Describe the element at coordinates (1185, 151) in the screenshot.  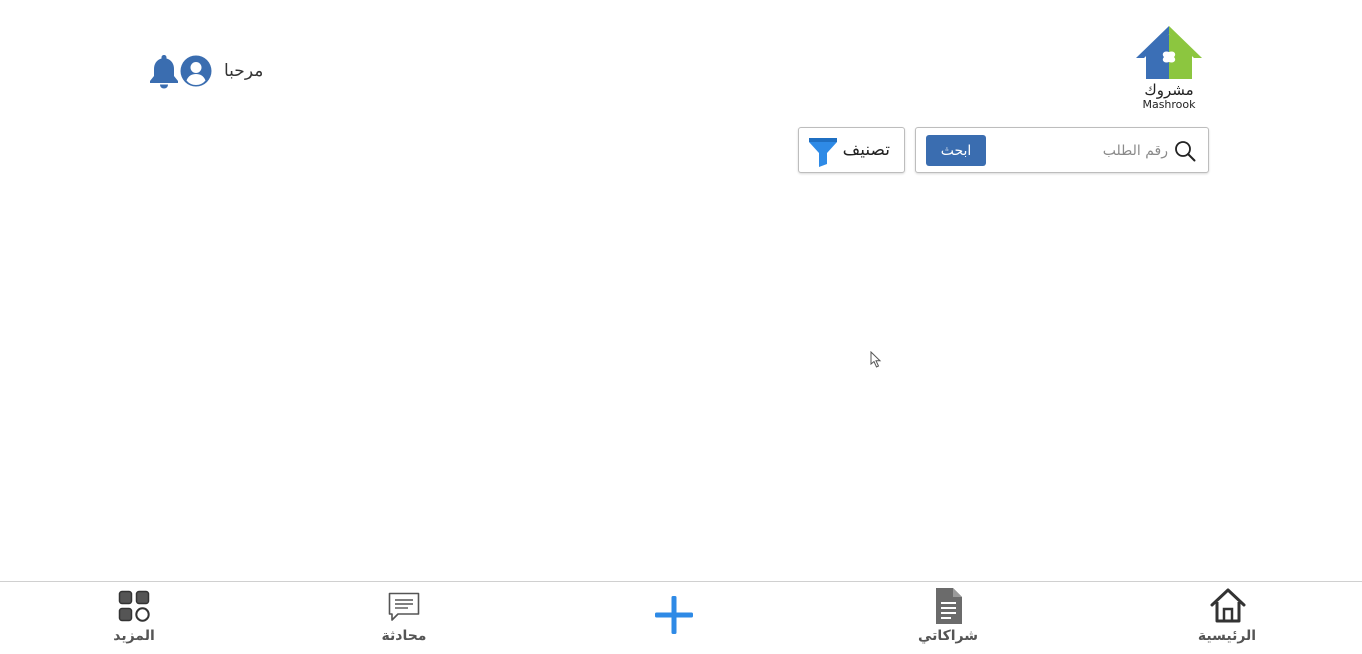
I see `search-icon` at that location.